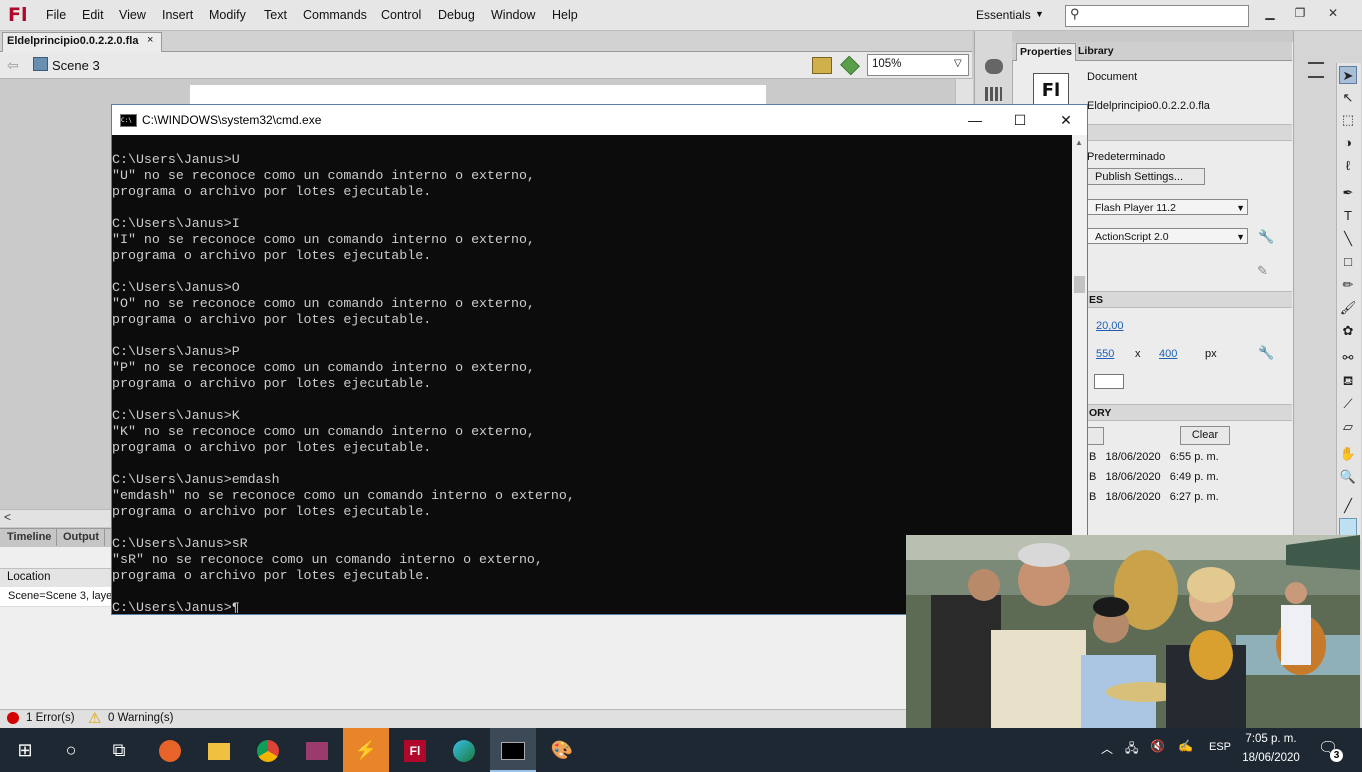  Describe the element at coordinates (1133, 631) in the screenshot. I see `video-player-overlay` at that location.